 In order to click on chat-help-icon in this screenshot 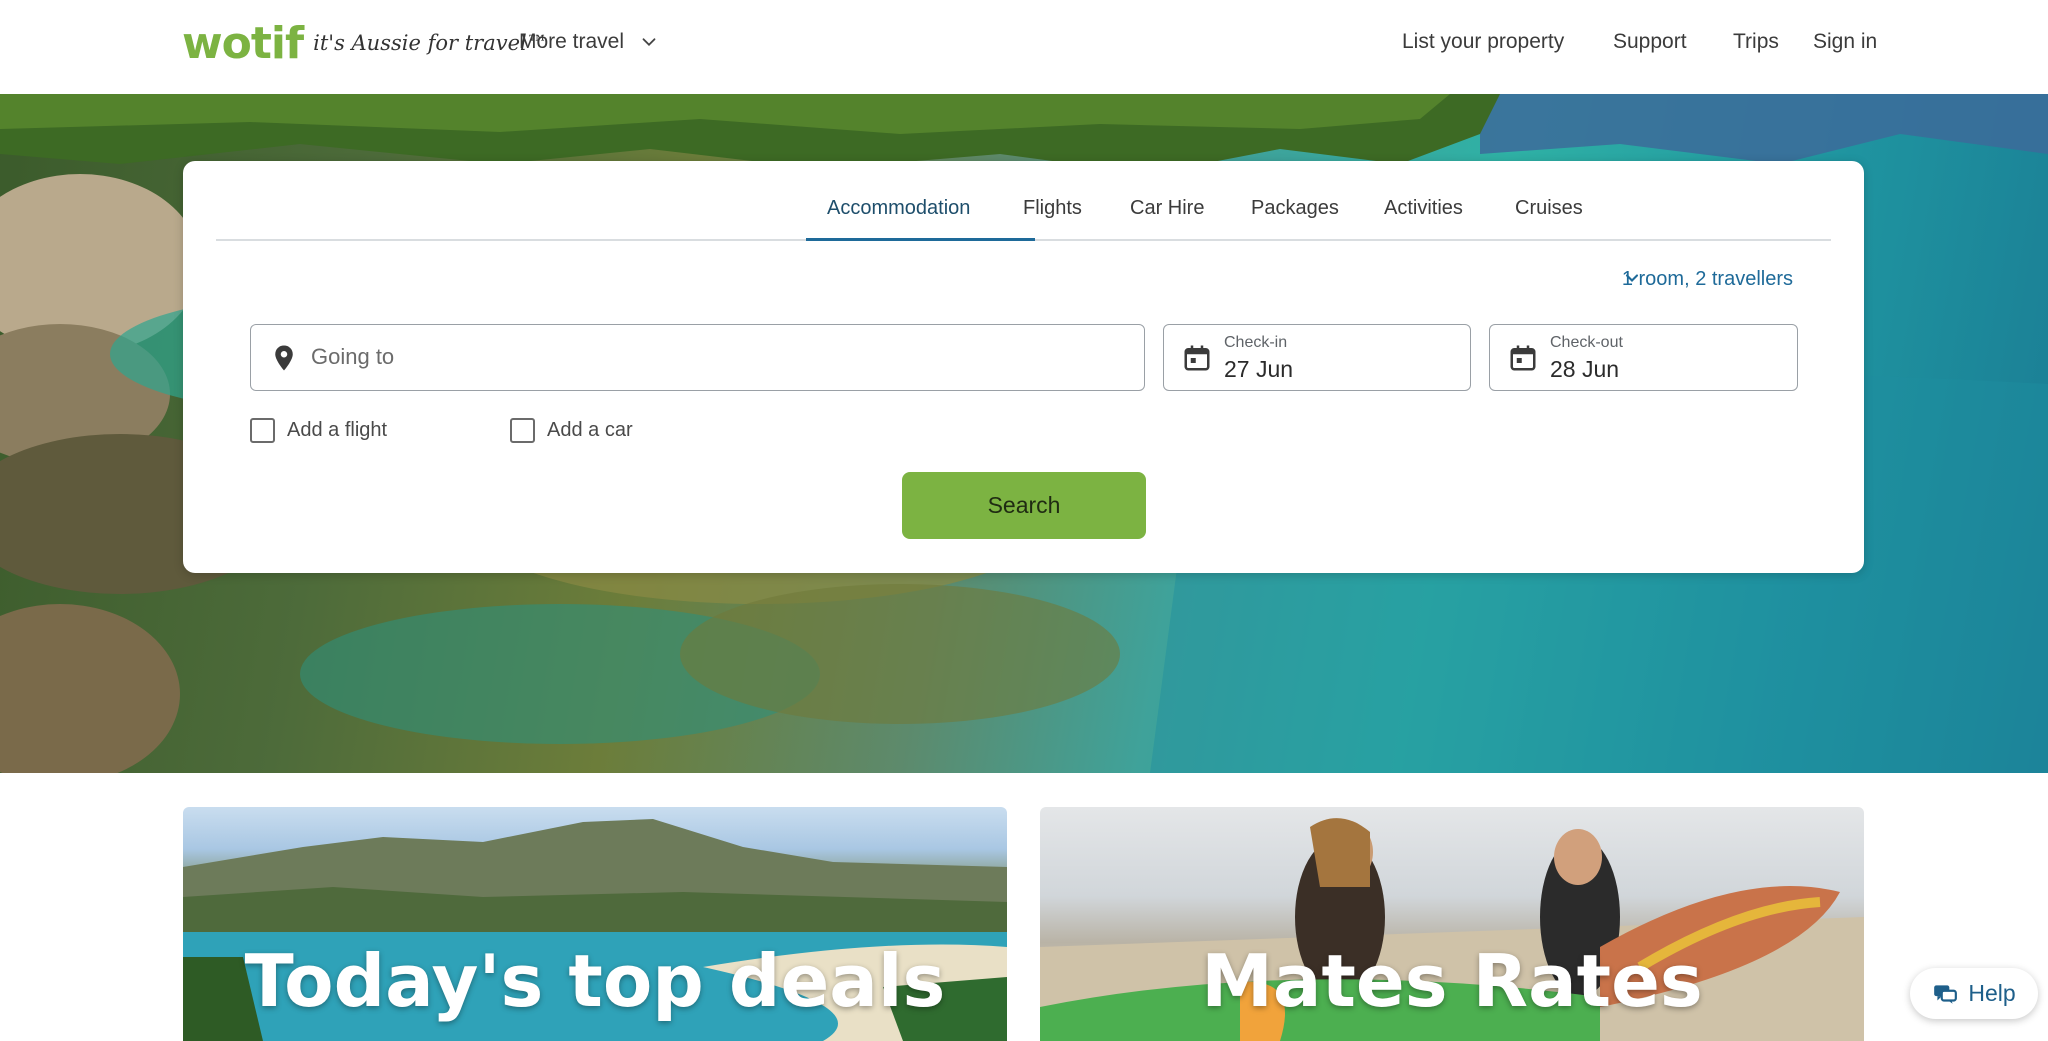, I will do `click(1946, 994)`.